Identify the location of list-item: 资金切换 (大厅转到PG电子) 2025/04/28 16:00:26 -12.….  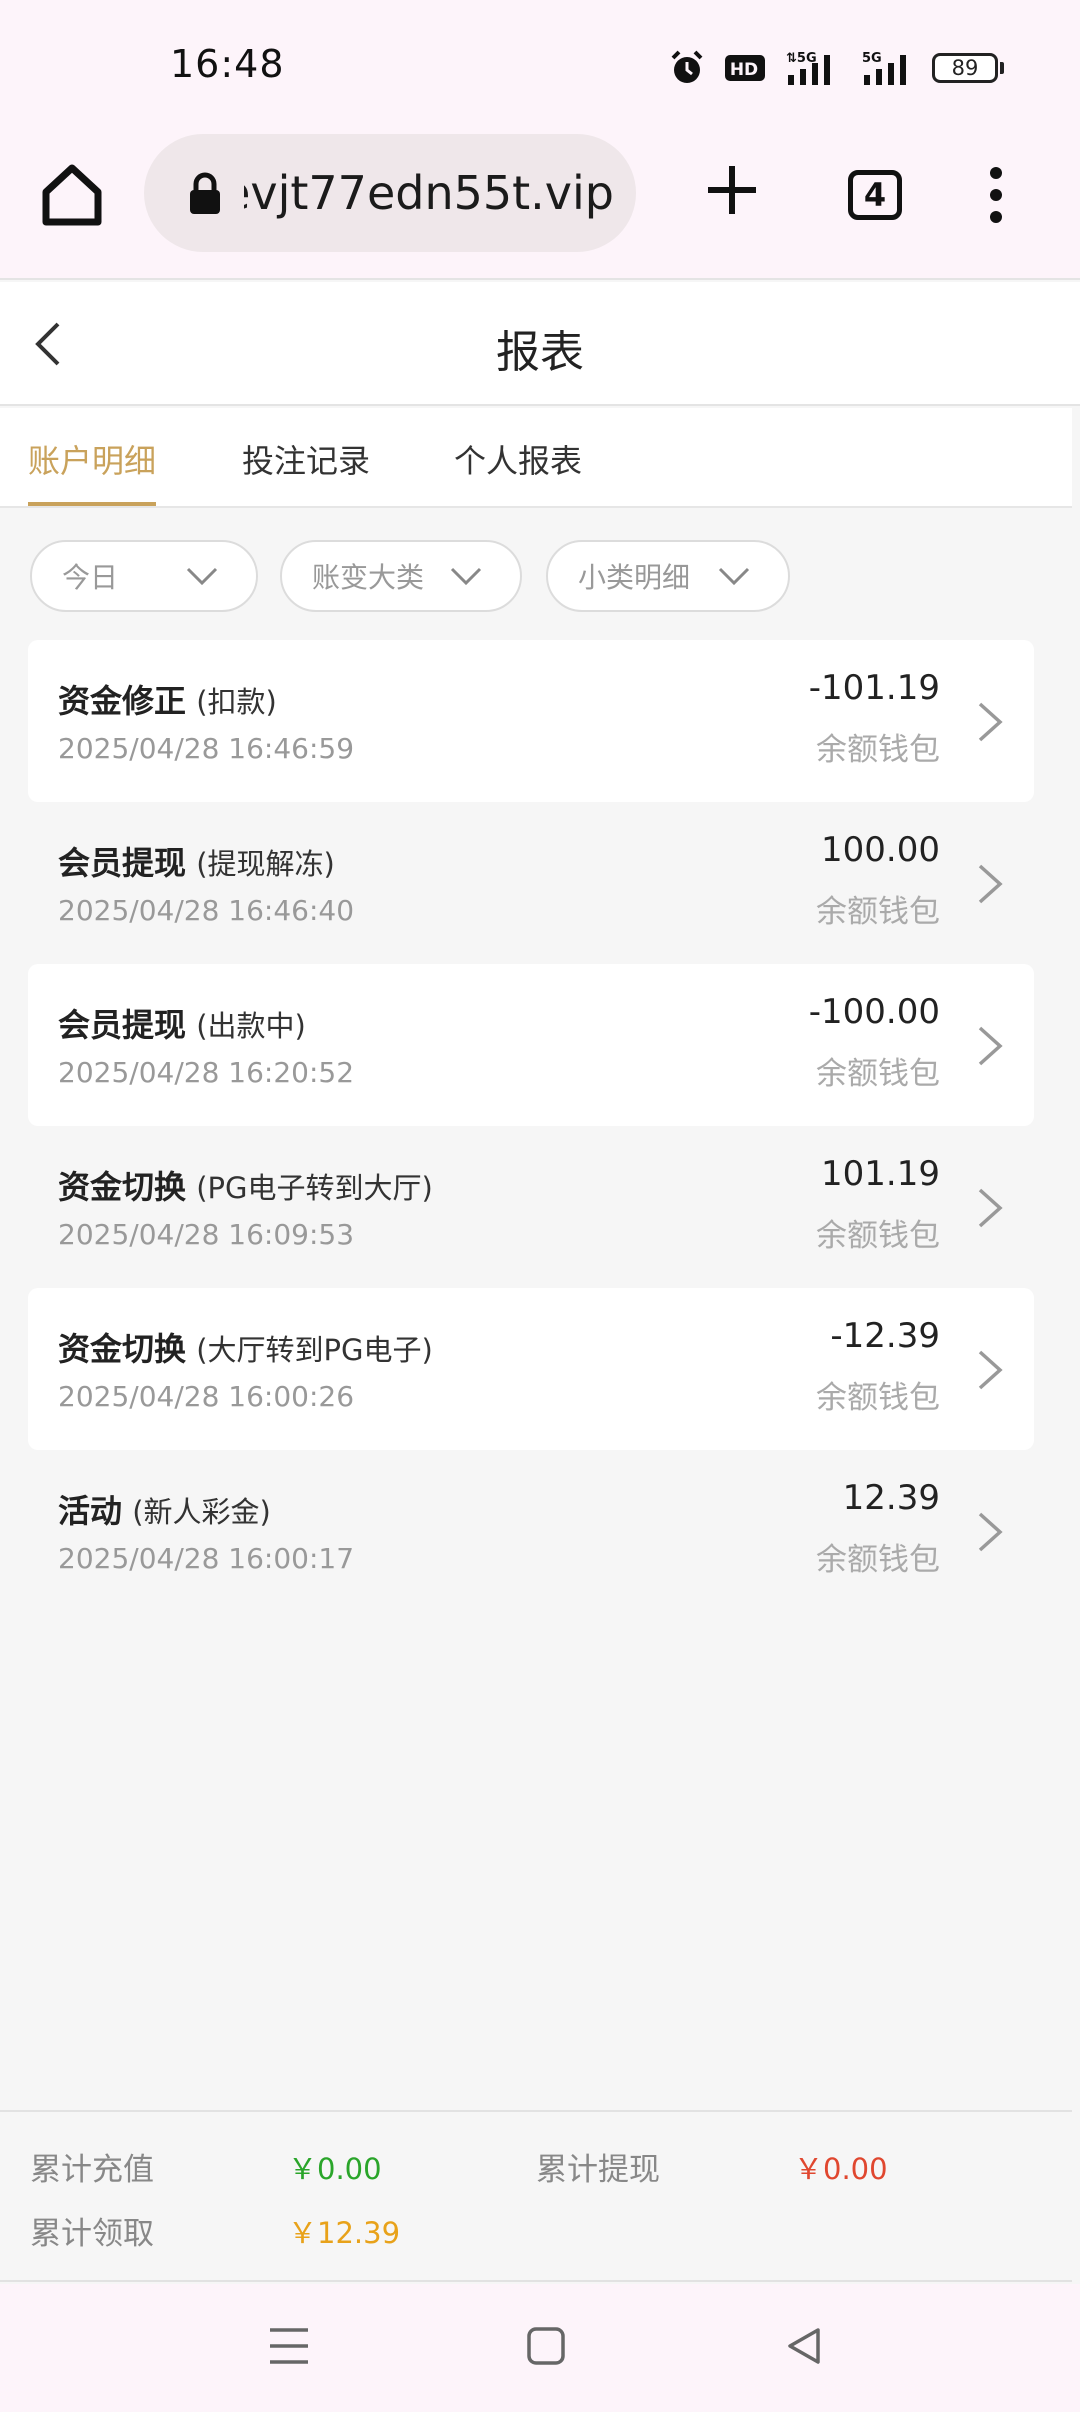
(531, 1369).